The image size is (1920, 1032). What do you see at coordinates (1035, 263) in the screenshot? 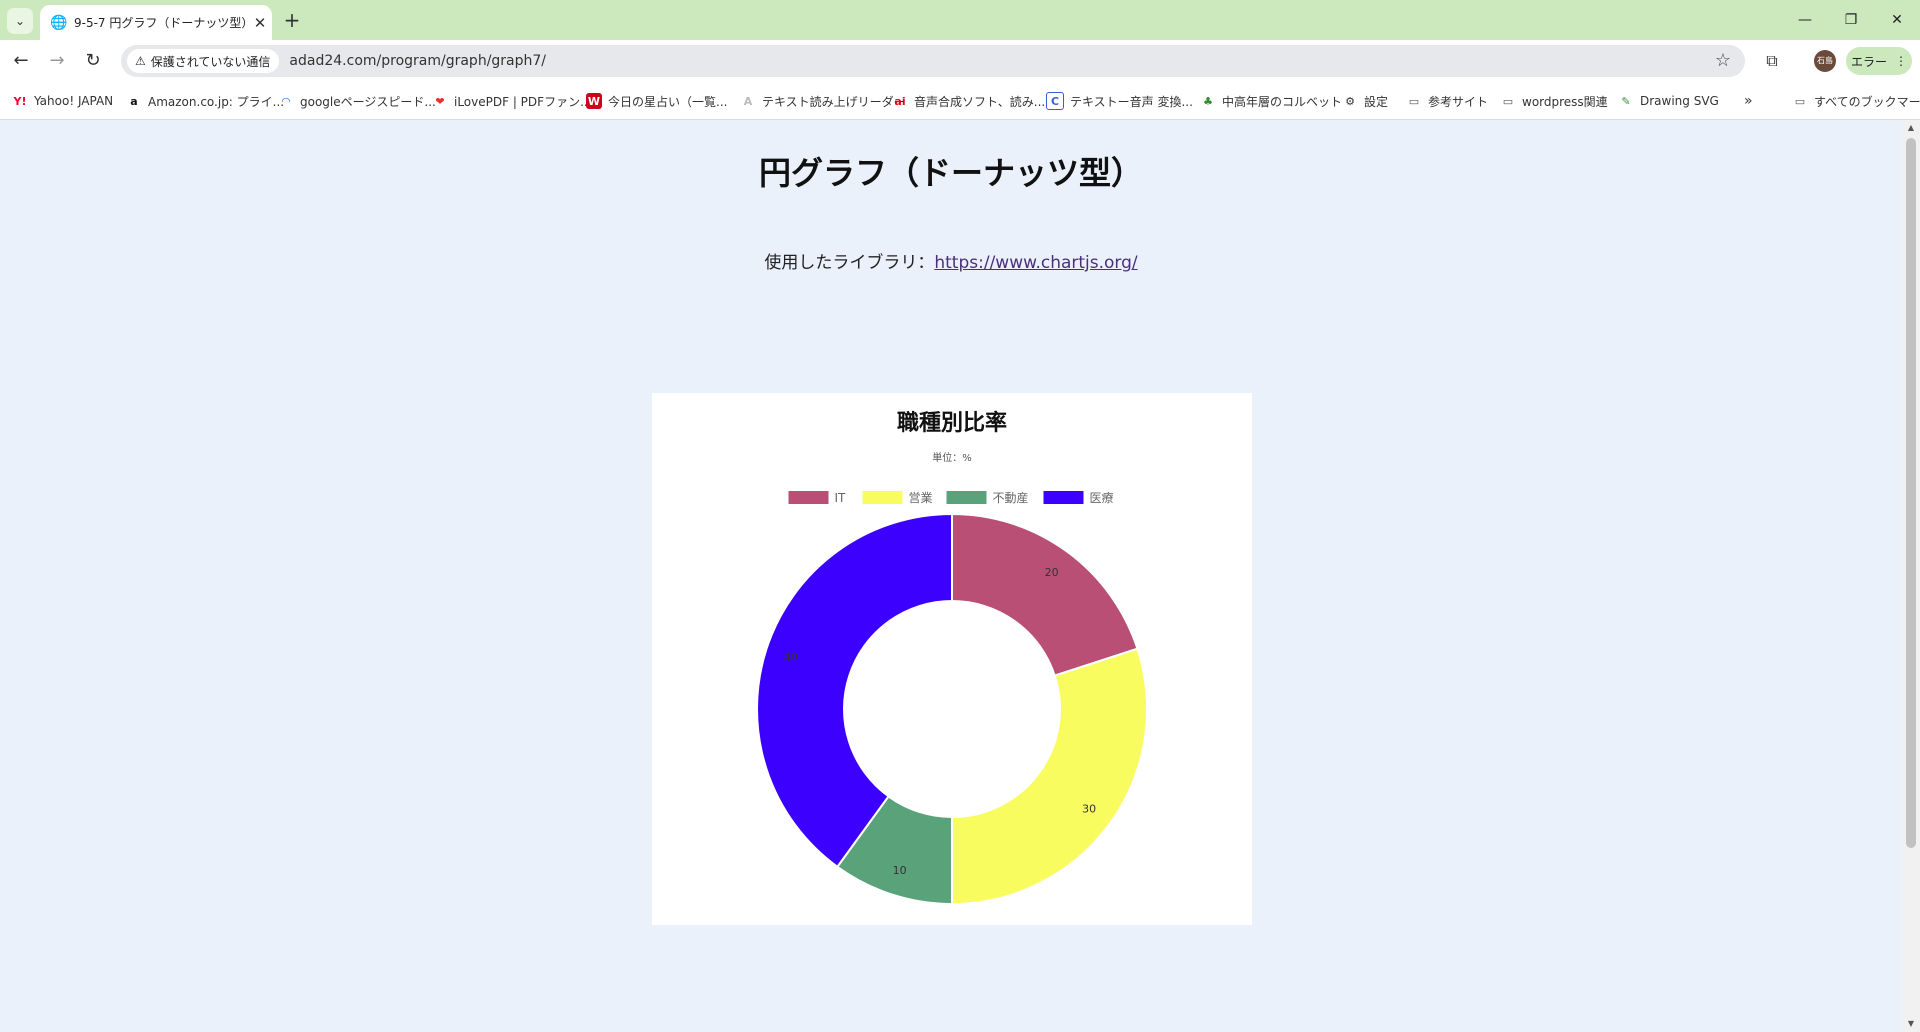
I see `library-link: https://www.chartjs.org/` at bounding box center [1035, 263].